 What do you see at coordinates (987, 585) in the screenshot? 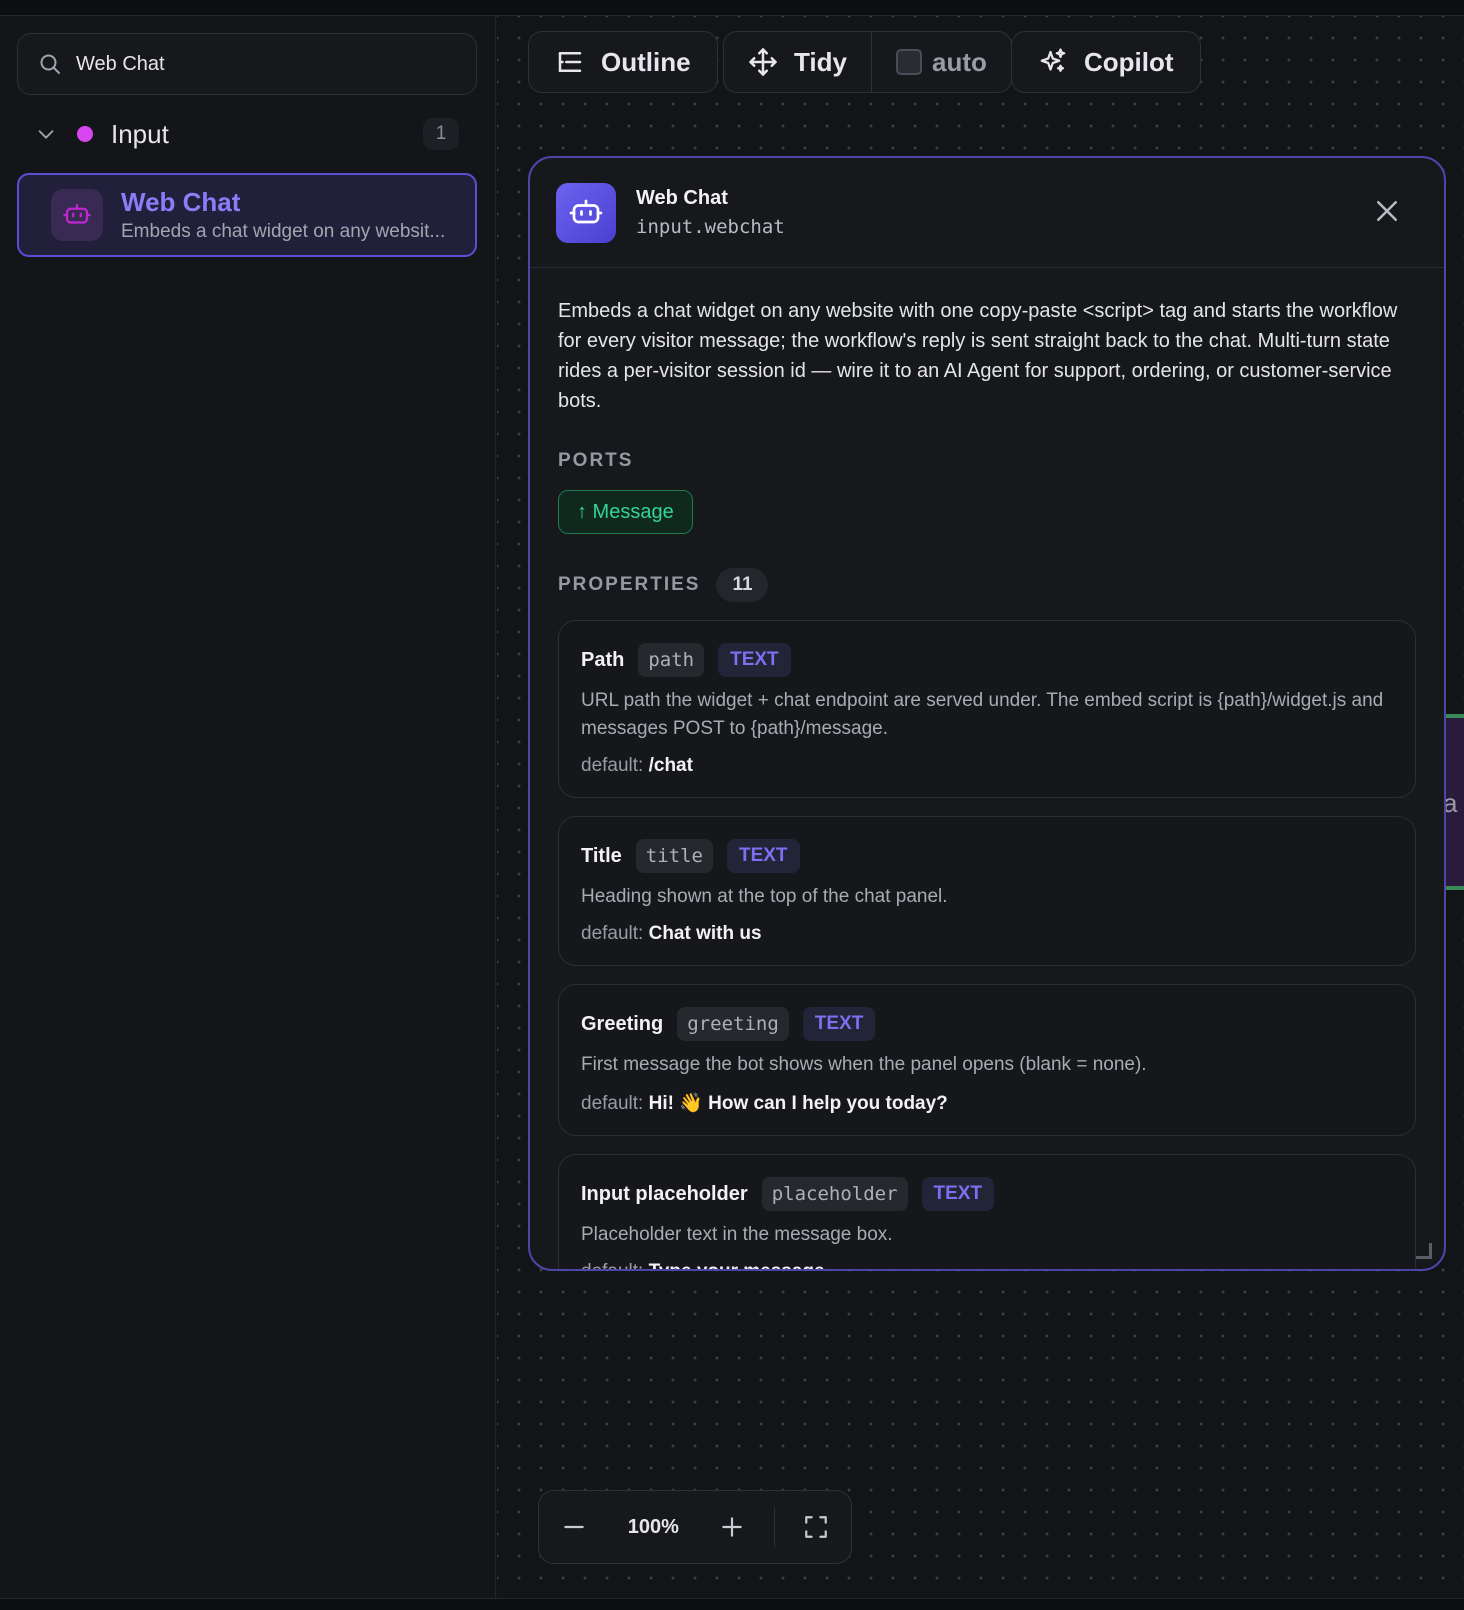
I see `properties-heading: PROPERTIES 11` at bounding box center [987, 585].